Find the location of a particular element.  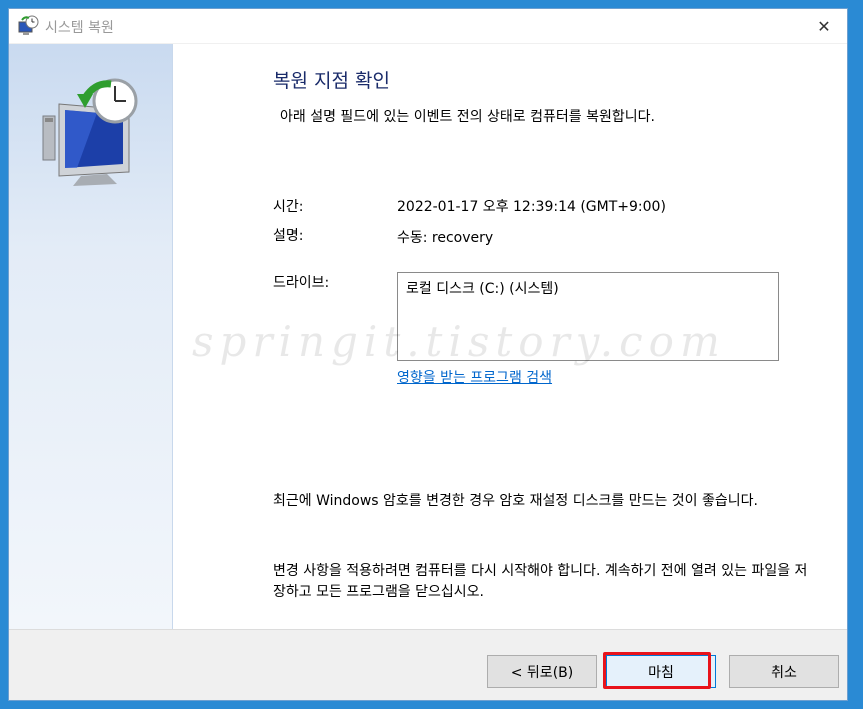

page-description: 아래 설명 필드에 있는 이벤트 전의 상태로 컴퓨터를 복원합니다. is located at coordinates (467, 117).